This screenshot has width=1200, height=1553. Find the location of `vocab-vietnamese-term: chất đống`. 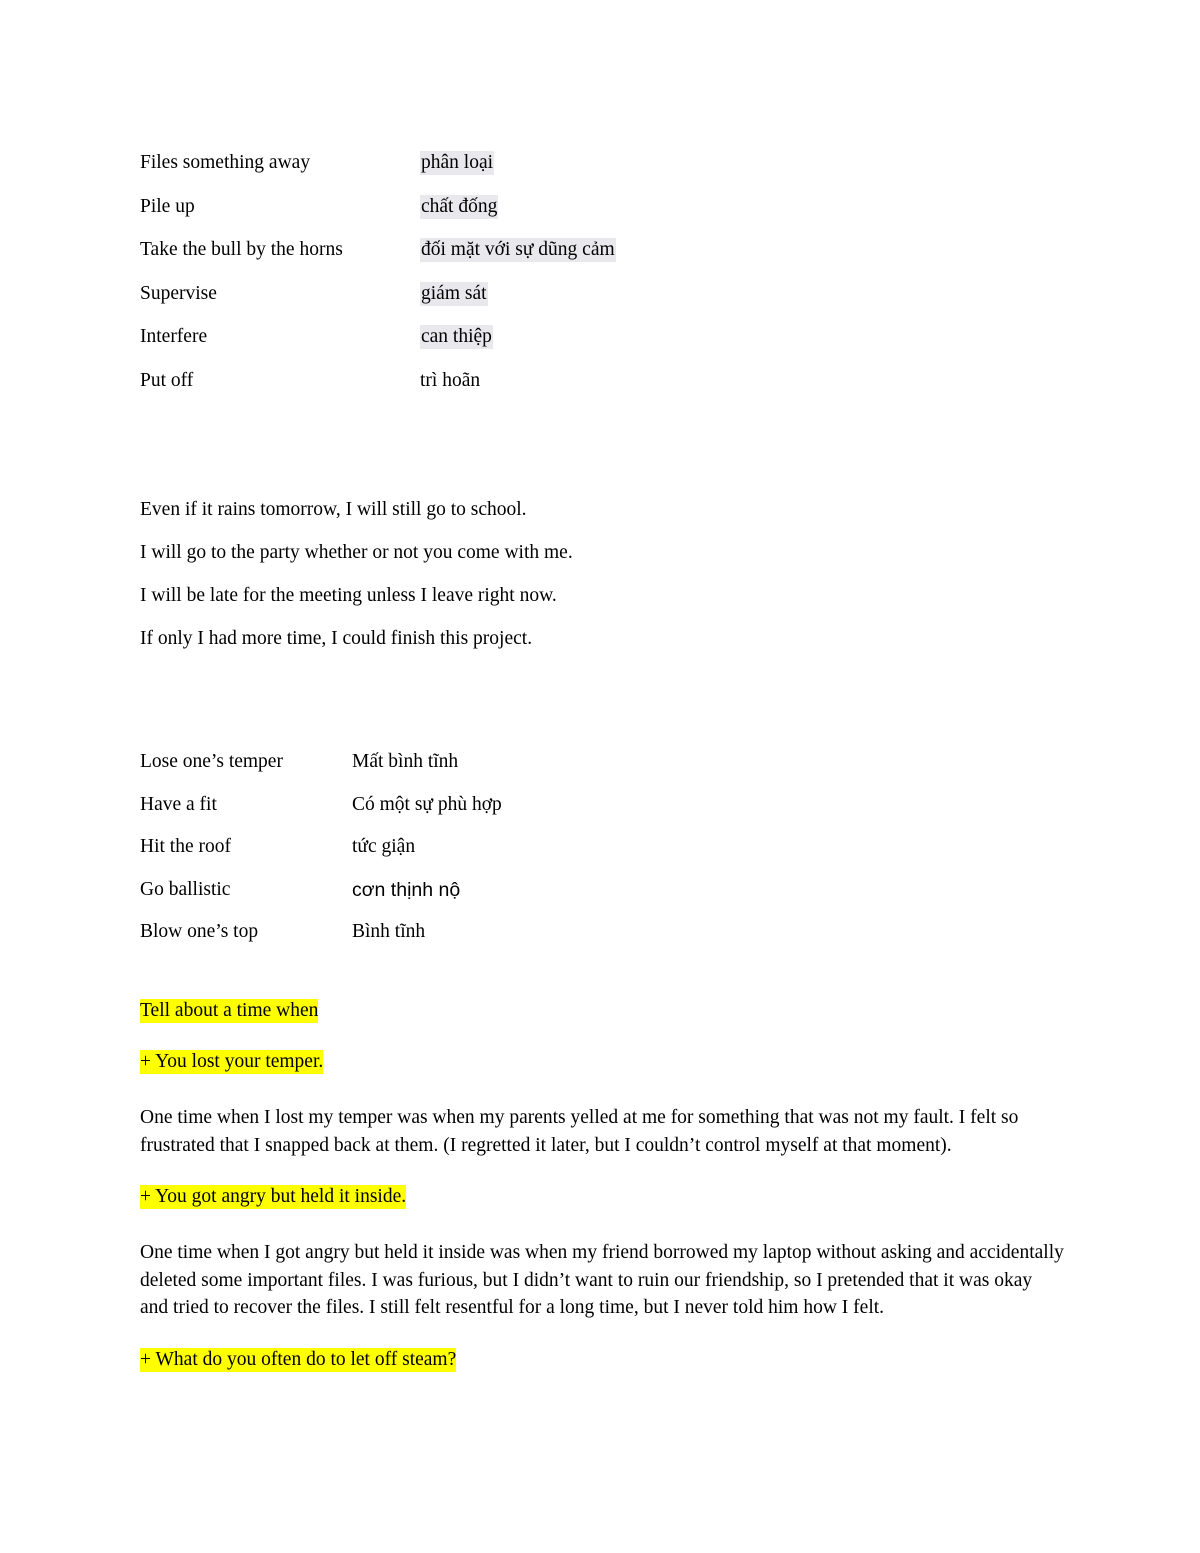

vocab-vietnamese-term: chất đống is located at coordinates (459, 206).